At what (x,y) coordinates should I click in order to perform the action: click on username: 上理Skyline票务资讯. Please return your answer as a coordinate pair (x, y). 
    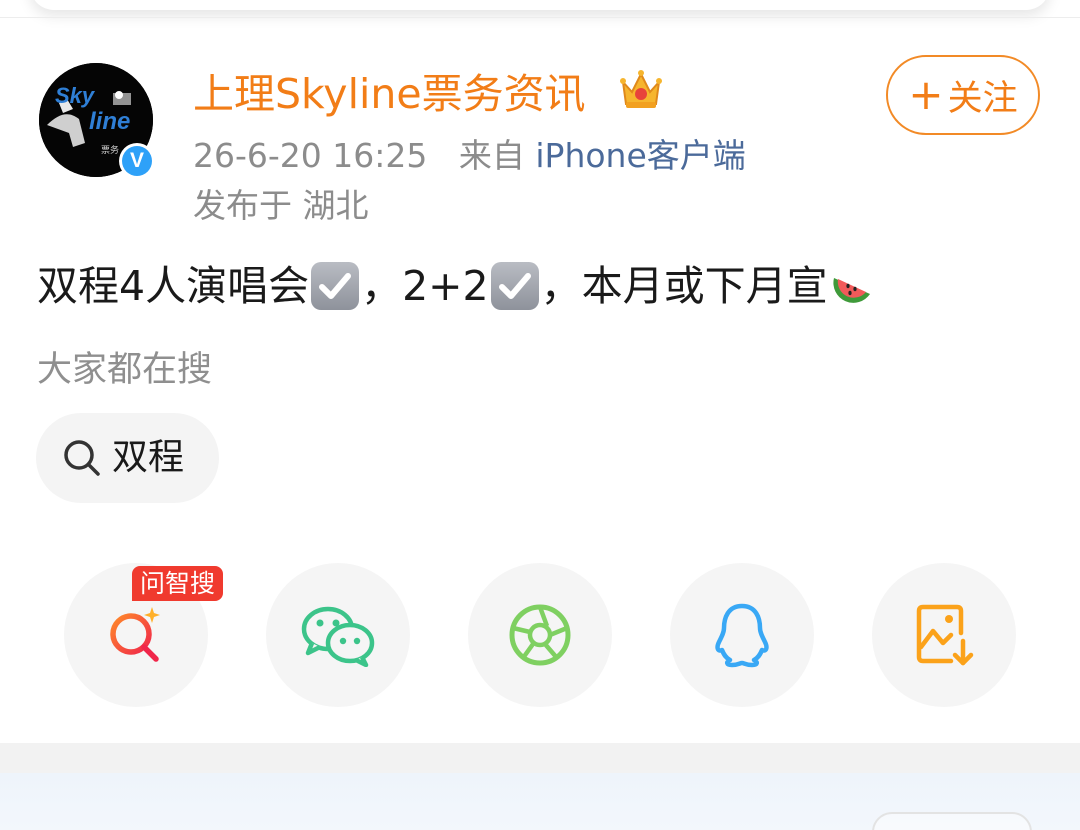
    Looking at the image, I should click on (389, 94).